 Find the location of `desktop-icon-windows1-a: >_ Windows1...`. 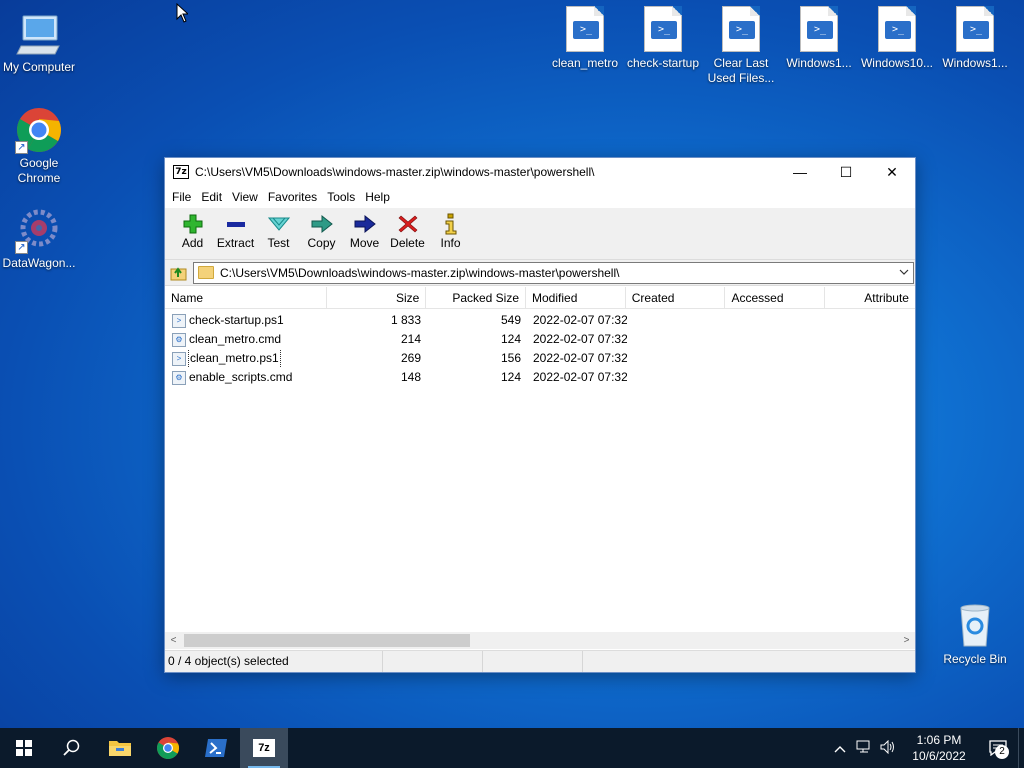

desktop-icon-windows1-a: >_ Windows1... is located at coordinates (819, 38).